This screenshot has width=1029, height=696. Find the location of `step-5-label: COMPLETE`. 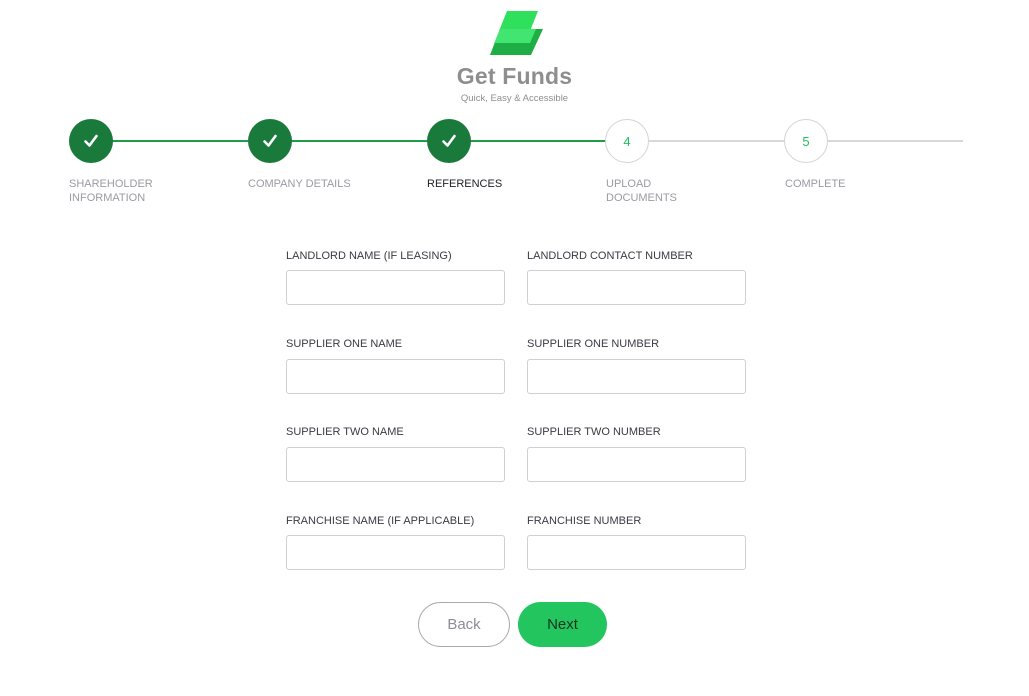

step-5-label: COMPLETE is located at coordinates (815, 184).